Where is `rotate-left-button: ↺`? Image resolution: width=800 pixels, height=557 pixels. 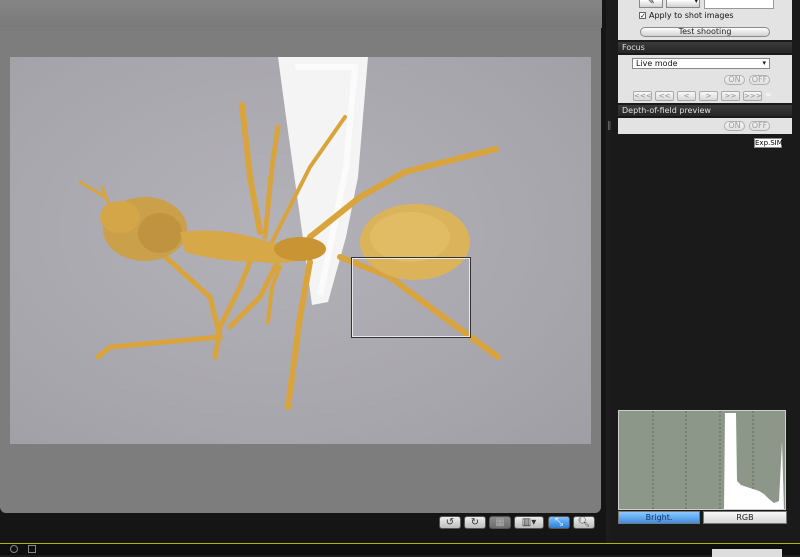
rotate-left-button: ↺ is located at coordinates (450, 522).